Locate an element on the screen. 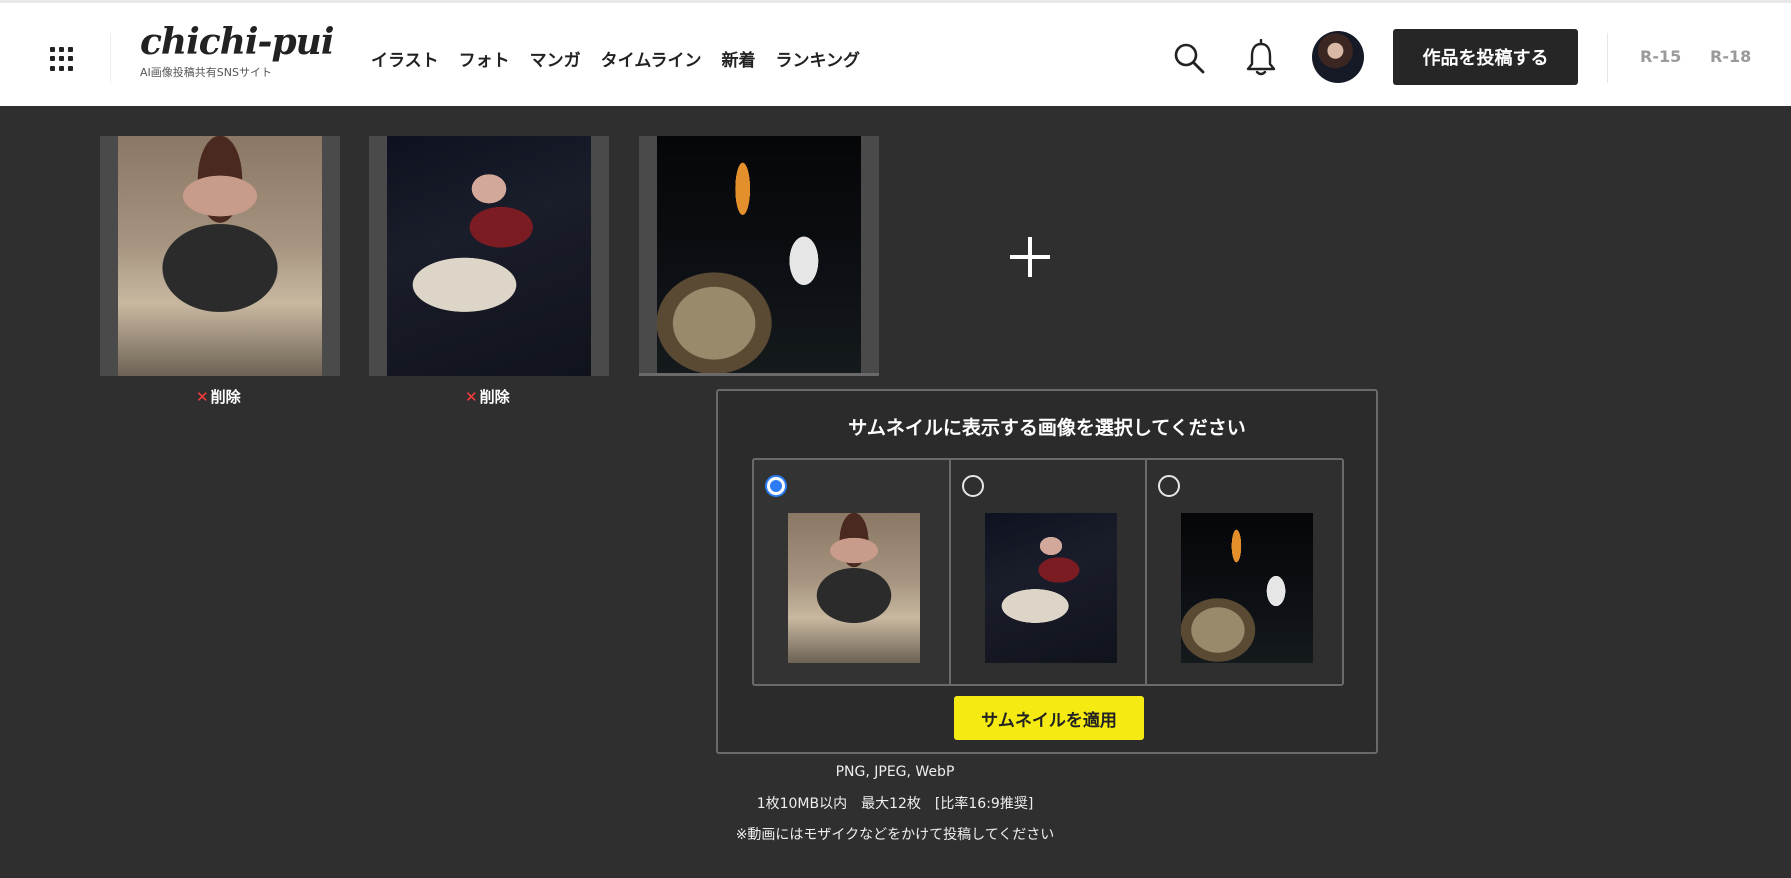  thumbnail-options is located at coordinates (1048, 572).